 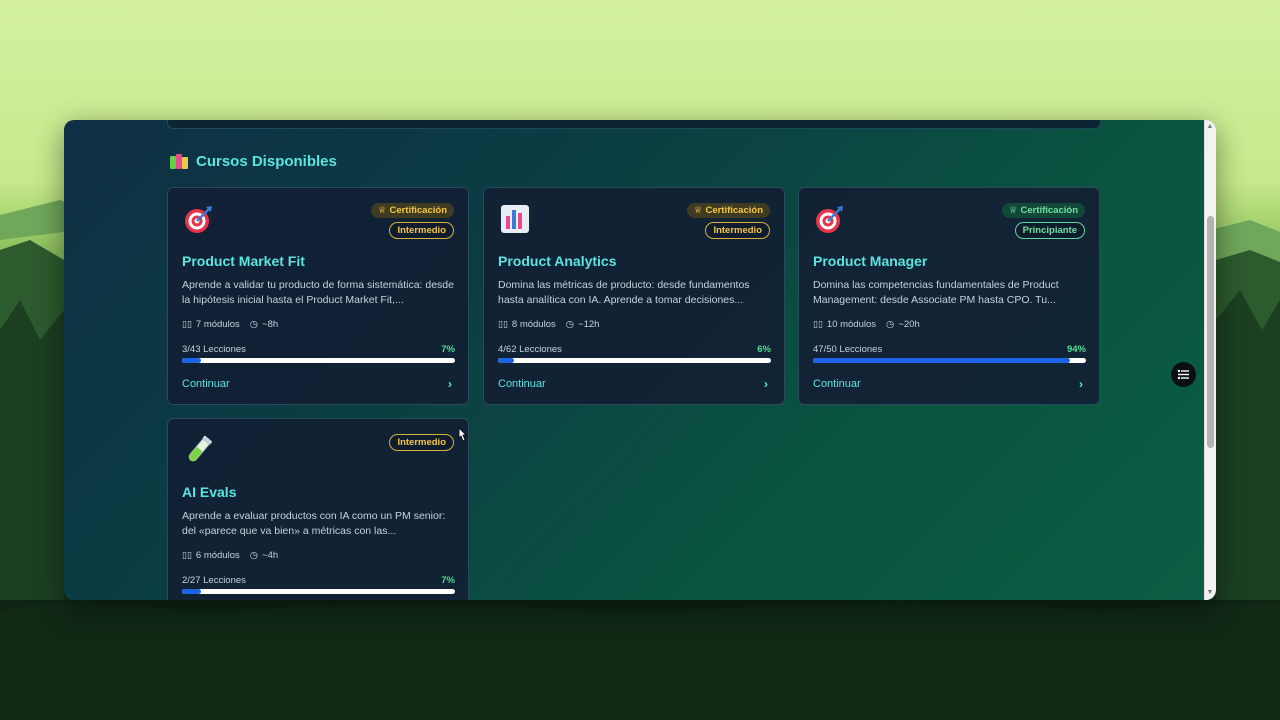 What do you see at coordinates (1210, 127) in the screenshot?
I see `scroll-up-arrow-icon: ▲` at bounding box center [1210, 127].